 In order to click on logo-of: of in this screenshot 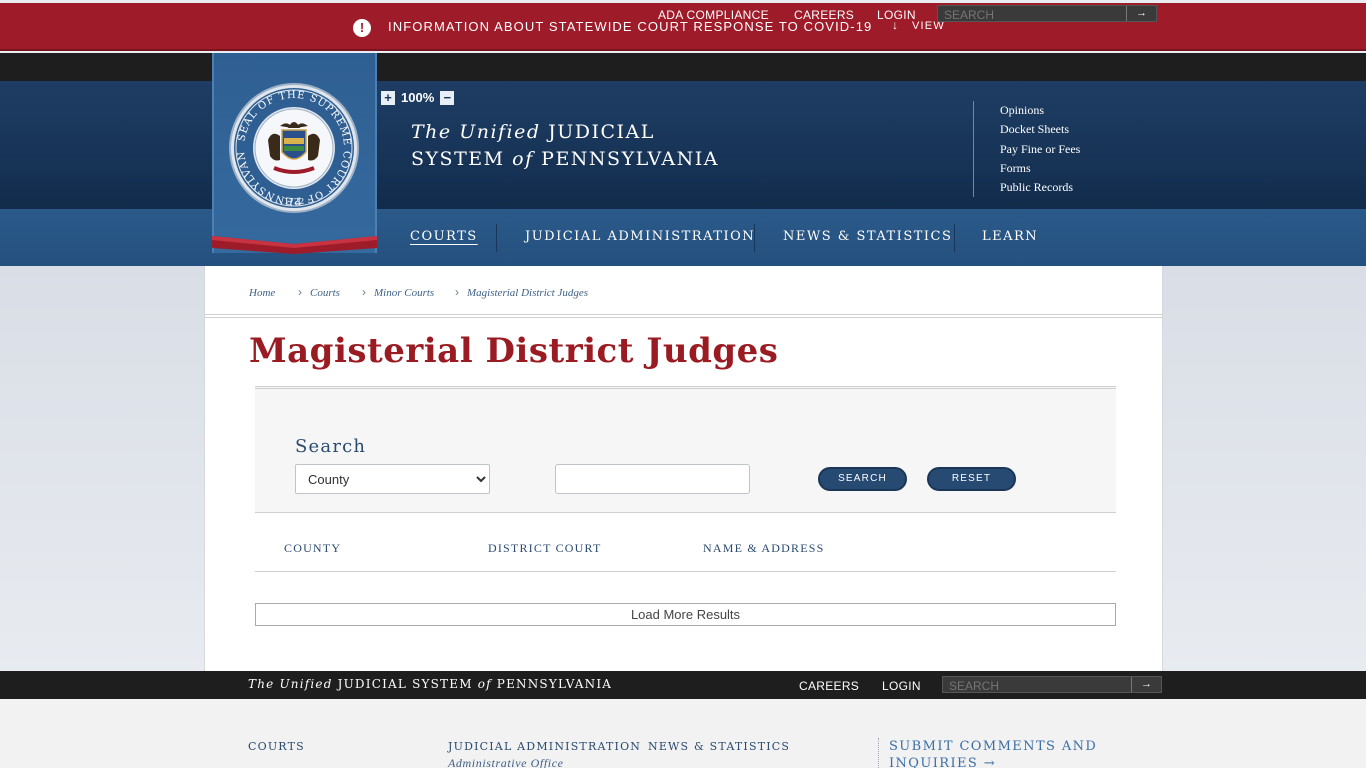, I will do `click(523, 159)`.